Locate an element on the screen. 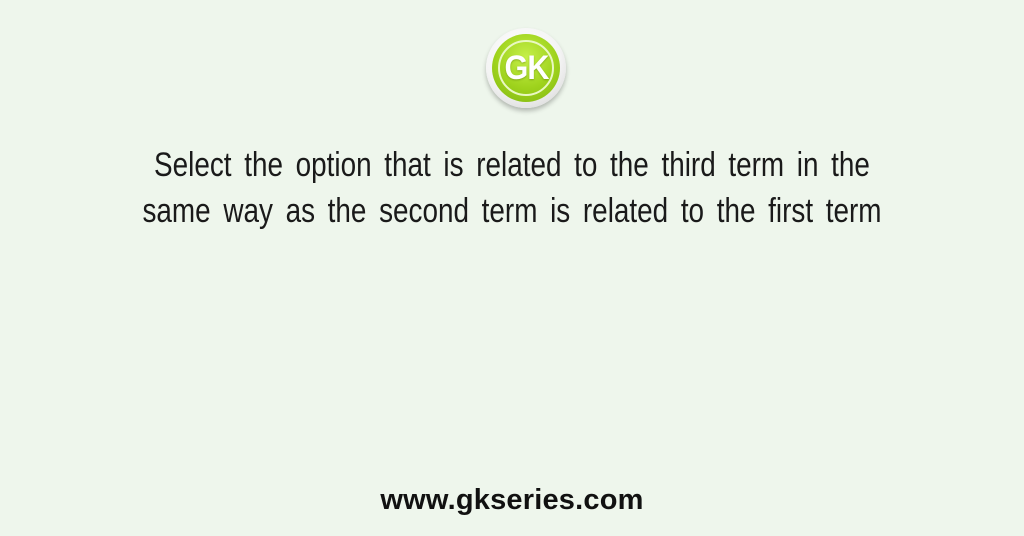 This screenshot has height=536, width=1024. logo-text: GK is located at coordinates (526, 68).